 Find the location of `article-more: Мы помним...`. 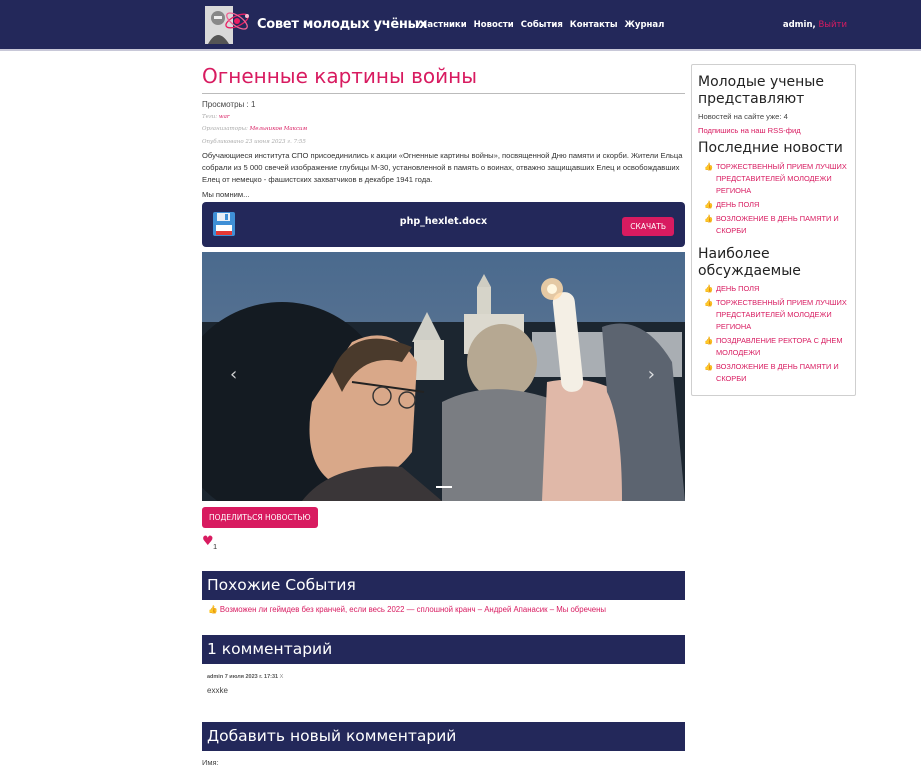

article-more: Мы помним... is located at coordinates (226, 194).